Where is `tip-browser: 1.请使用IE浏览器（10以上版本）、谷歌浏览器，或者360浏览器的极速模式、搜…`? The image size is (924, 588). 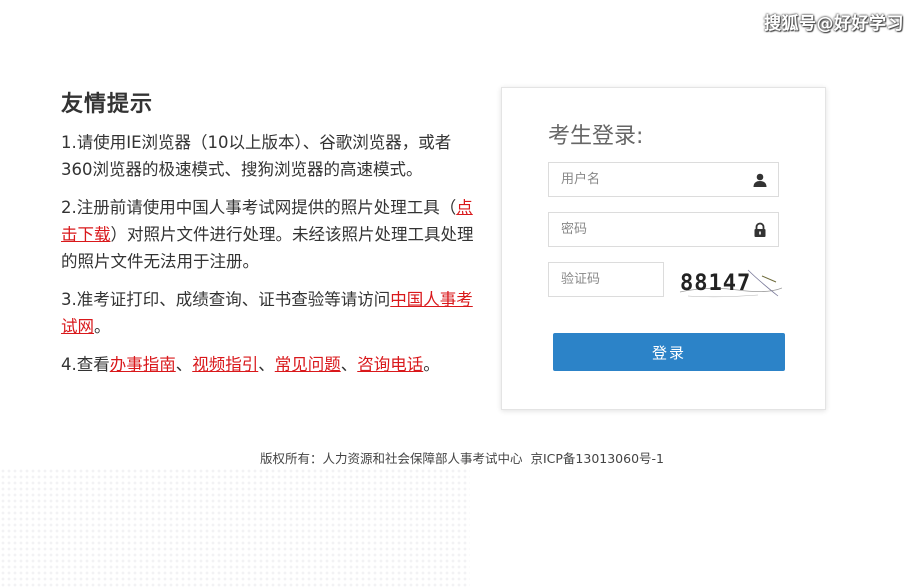
tip-browser: 1.请使用IE浏览器（10以上版本）、谷歌浏览器，或者360浏览器的极速模式、搜… is located at coordinates (256, 156).